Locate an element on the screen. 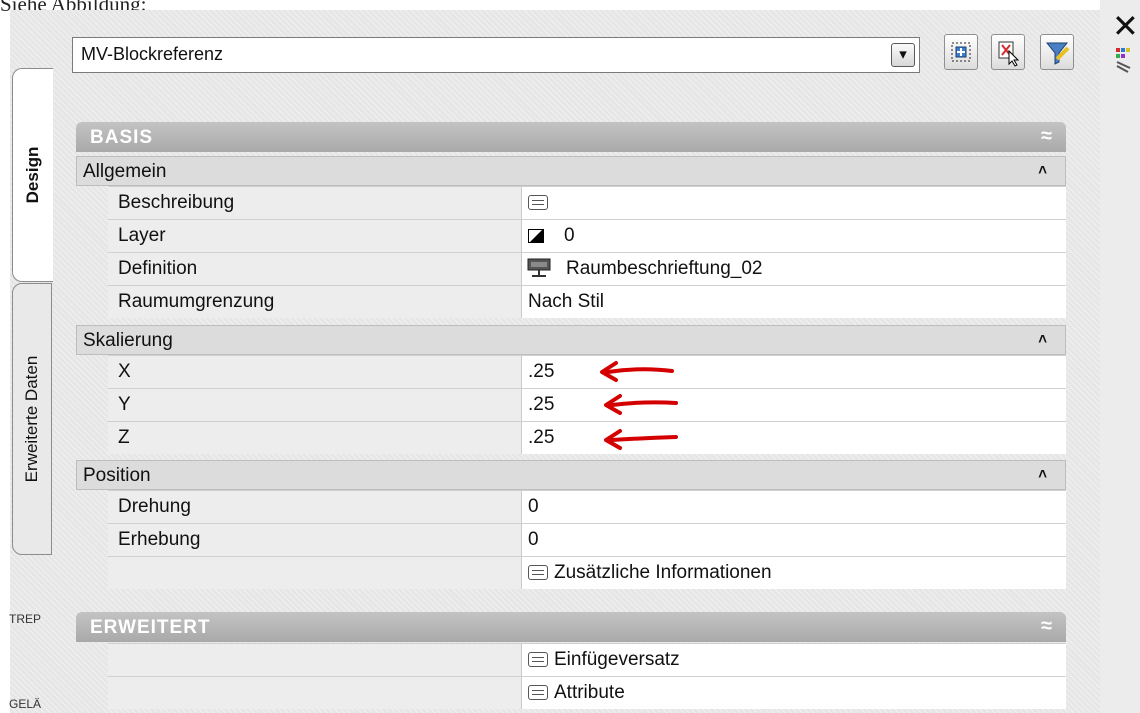 This screenshot has width=1140, height=713. property-row-drehung: Drehung 0 is located at coordinates (587, 506).